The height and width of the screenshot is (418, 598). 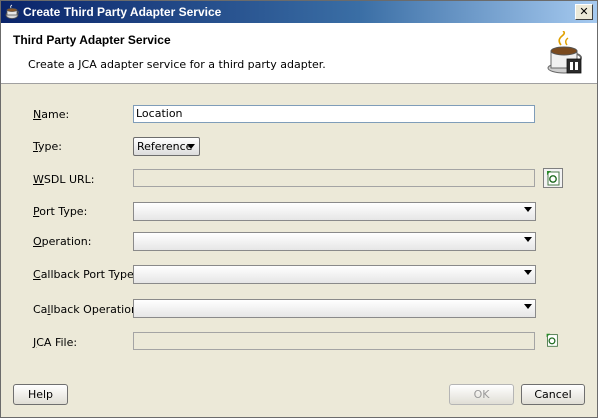 I want to click on callback-operation-label: Callback Operation:, so click(x=87, y=309).